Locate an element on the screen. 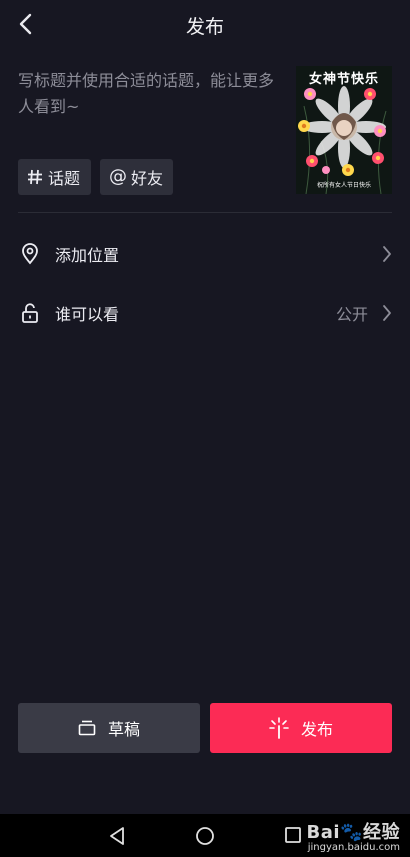 The height and width of the screenshot is (857, 410). page-title: 发布 is located at coordinates (204, 27).